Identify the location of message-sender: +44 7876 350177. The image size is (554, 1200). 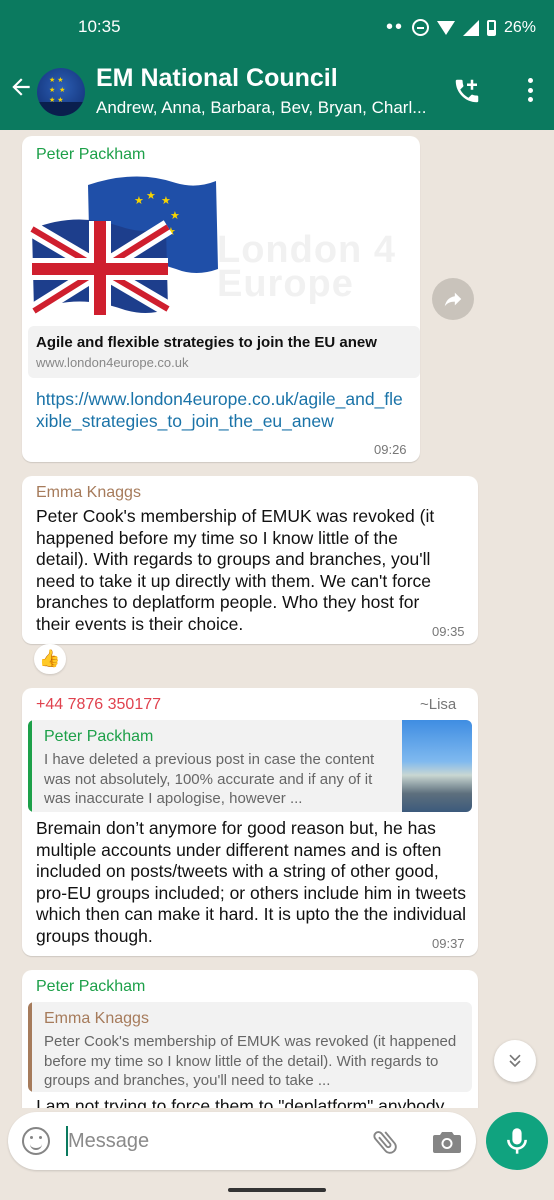
(99, 704).